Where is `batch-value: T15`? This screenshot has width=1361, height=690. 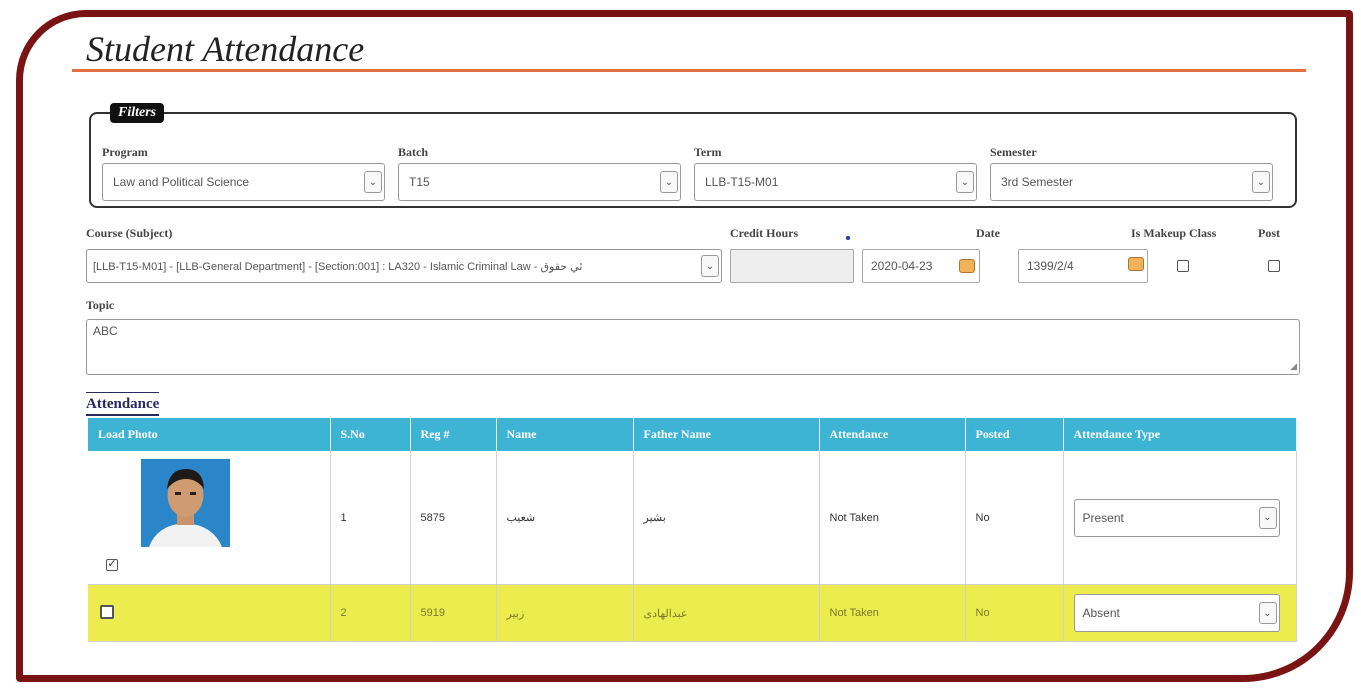 batch-value: T15 is located at coordinates (419, 182).